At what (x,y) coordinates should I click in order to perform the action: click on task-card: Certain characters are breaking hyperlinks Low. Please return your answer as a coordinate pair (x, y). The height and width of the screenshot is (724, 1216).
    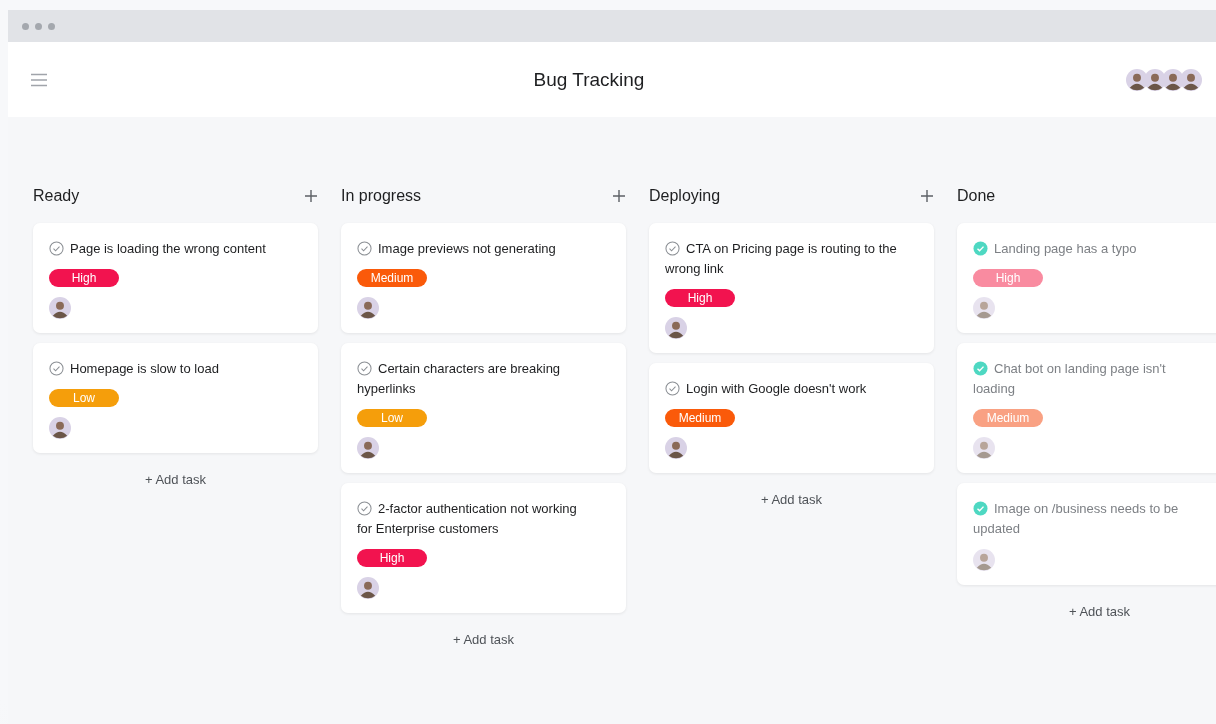
    Looking at the image, I should click on (483, 408).